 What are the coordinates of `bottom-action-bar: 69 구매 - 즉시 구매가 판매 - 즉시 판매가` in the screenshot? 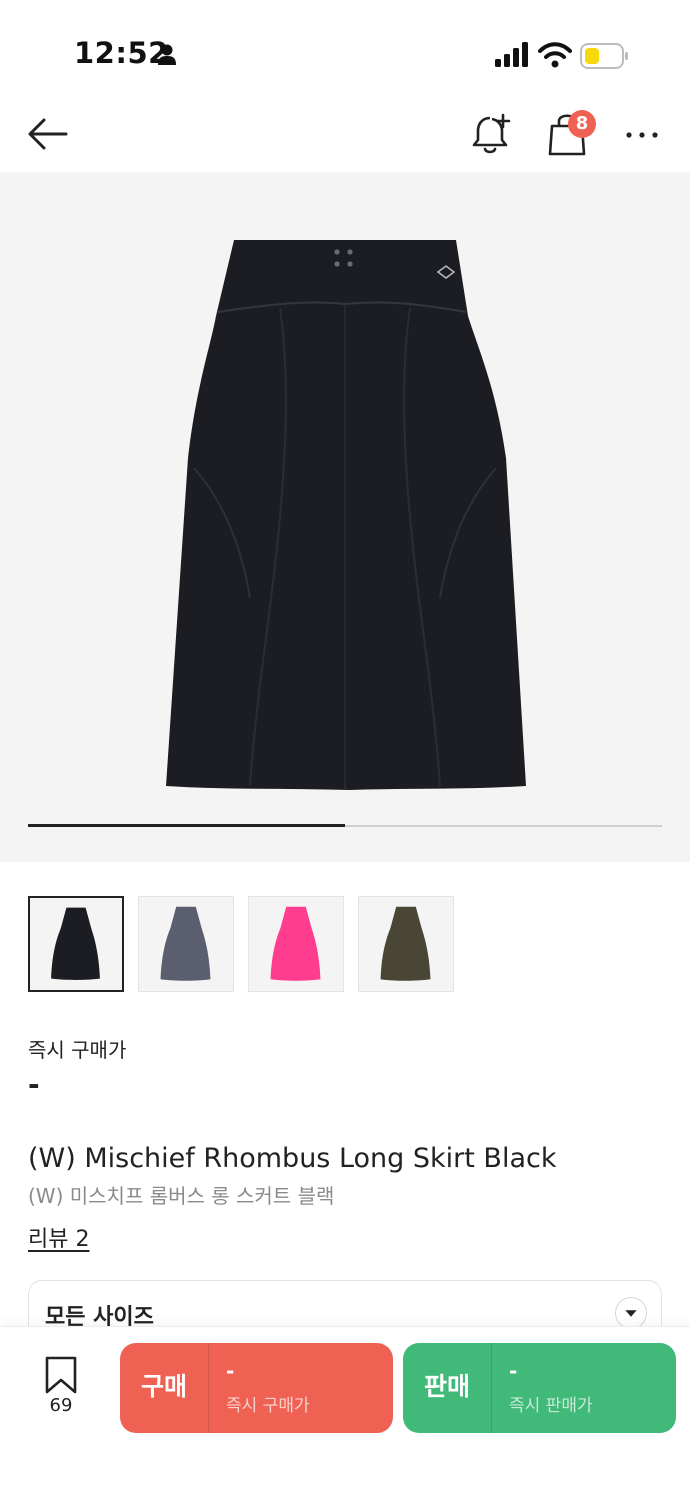 It's located at (345, 1413).